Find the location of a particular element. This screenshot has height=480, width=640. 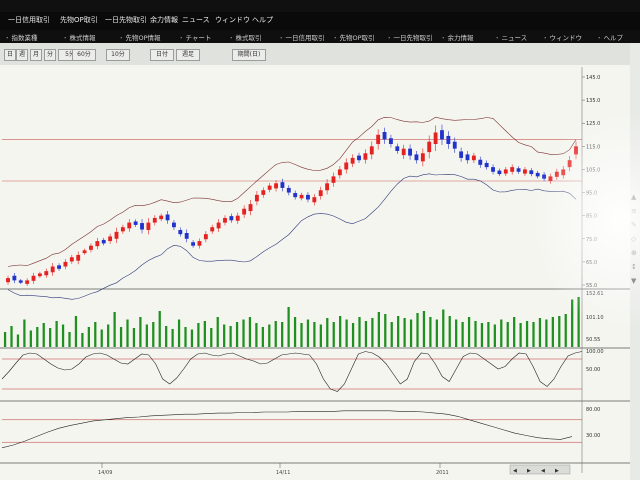

submenu-item: チャート is located at coordinates (195, 37).